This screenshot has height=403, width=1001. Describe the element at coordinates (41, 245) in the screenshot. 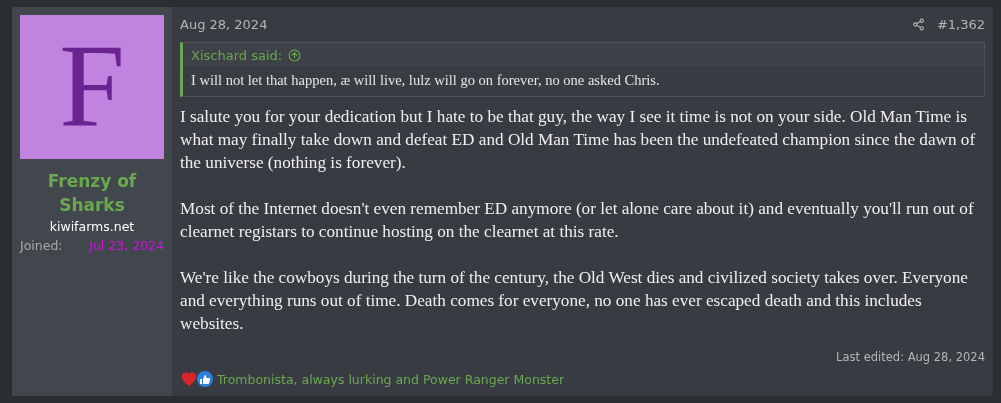

I see `joined-label: Joined:` at that location.